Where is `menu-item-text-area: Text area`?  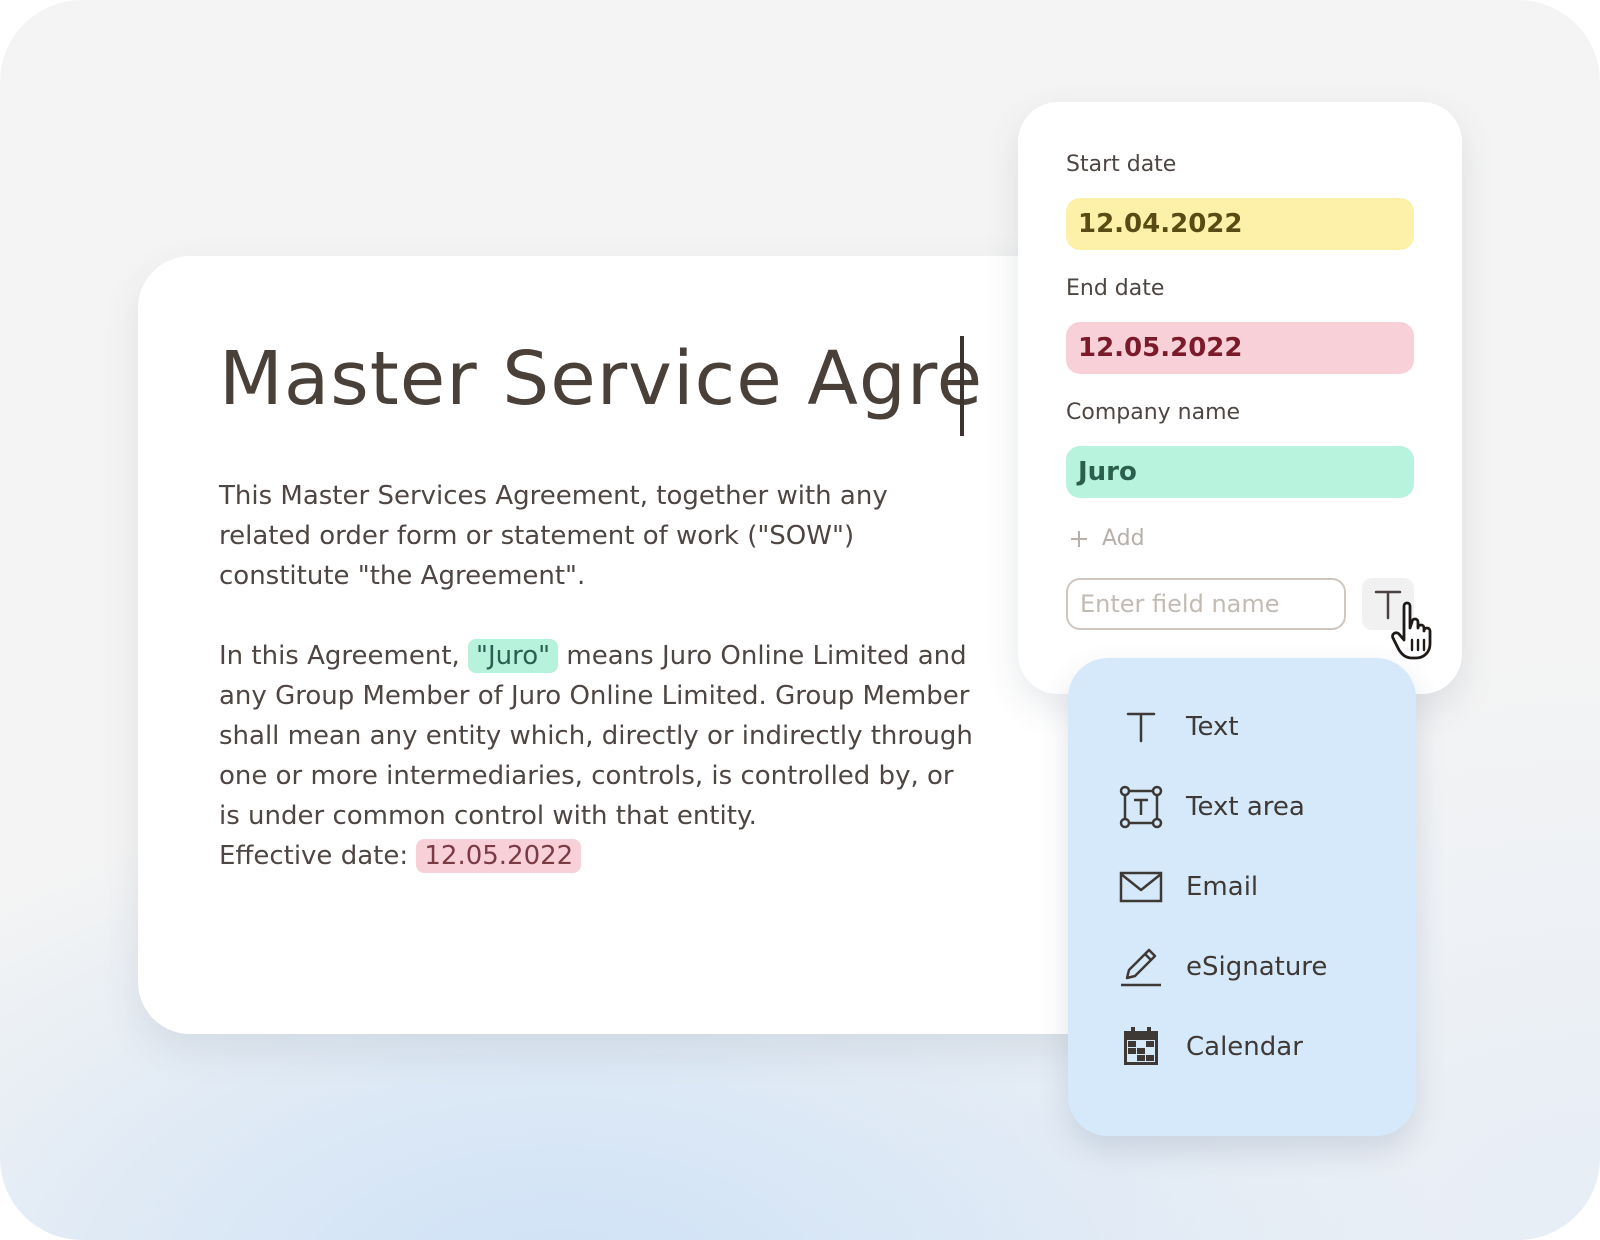 menu-item-text-area: Text area is located at coordinates (1258, 807).